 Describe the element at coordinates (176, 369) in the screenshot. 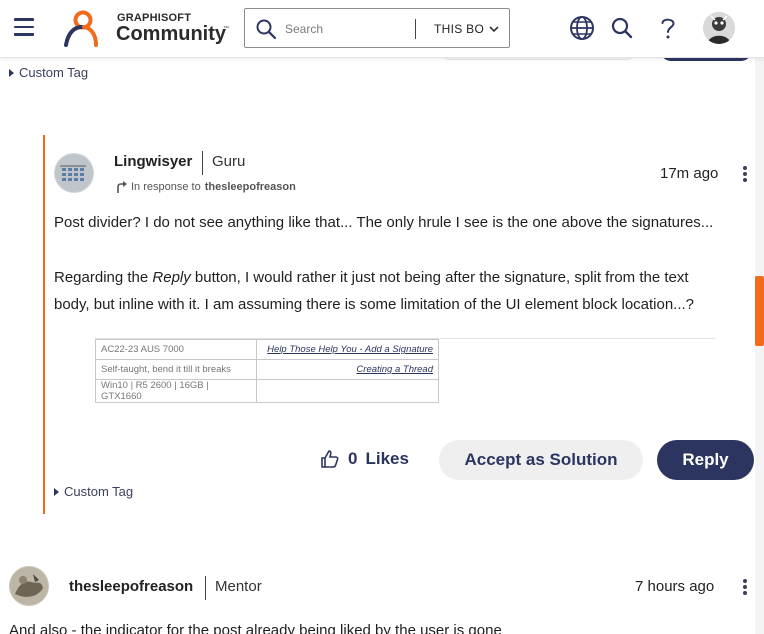

I see `signature-cell: Self-taught, bend it till it breaks` at that location.